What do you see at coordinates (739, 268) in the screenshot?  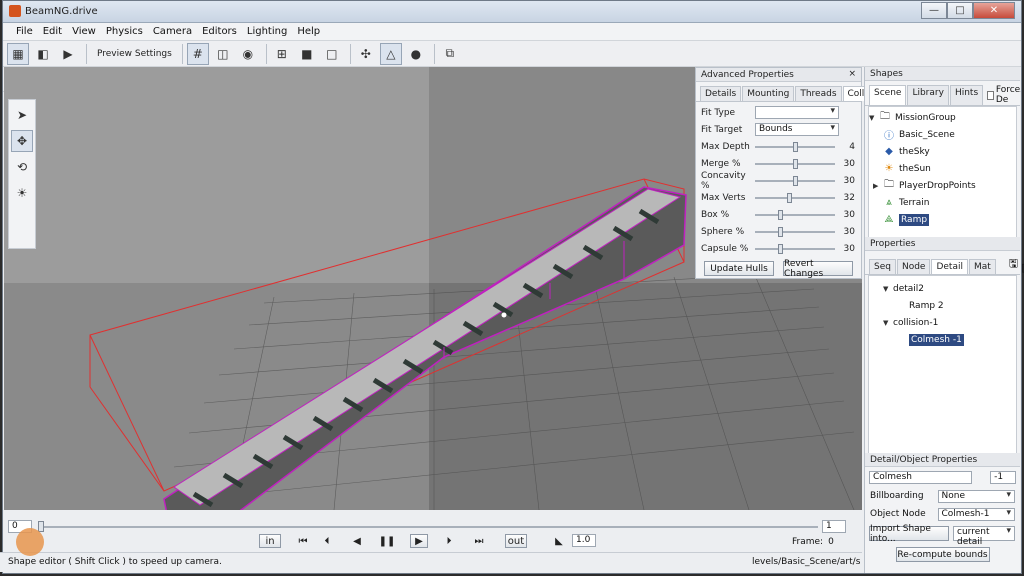 I see `update-hulls-button: Update Hulls` at bounding box center [739, 268].